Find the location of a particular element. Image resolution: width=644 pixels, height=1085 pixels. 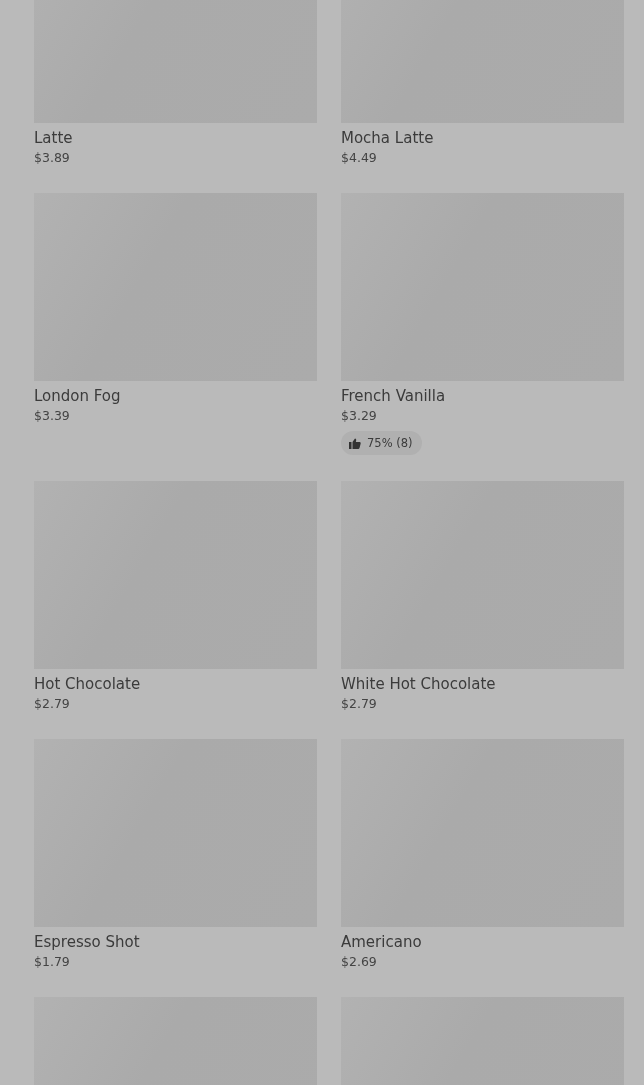

product-name: London Fog is located at coordinates (77, 396).